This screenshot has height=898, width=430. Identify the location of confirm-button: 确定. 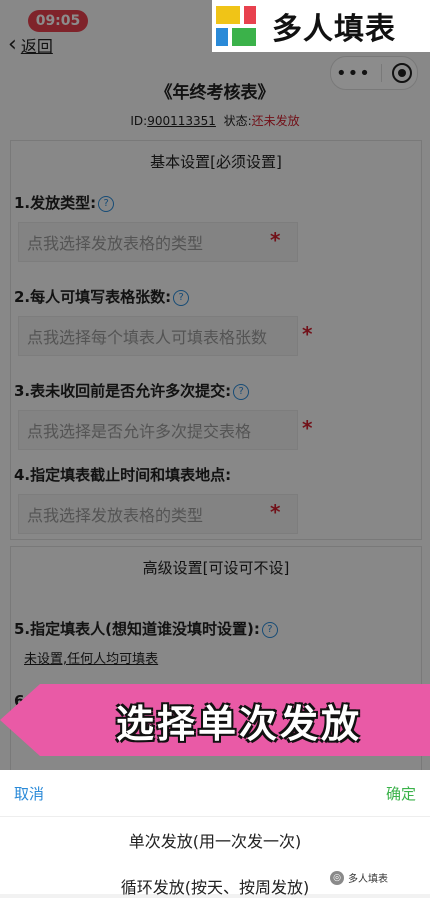
(401, 793).